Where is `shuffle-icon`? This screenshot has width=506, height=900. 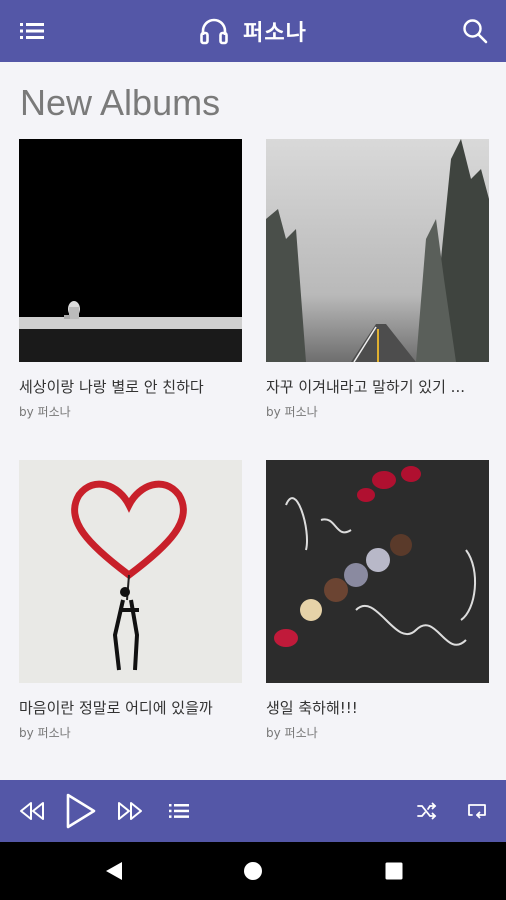 shuffle-icon is located at coordinates (427, 811).